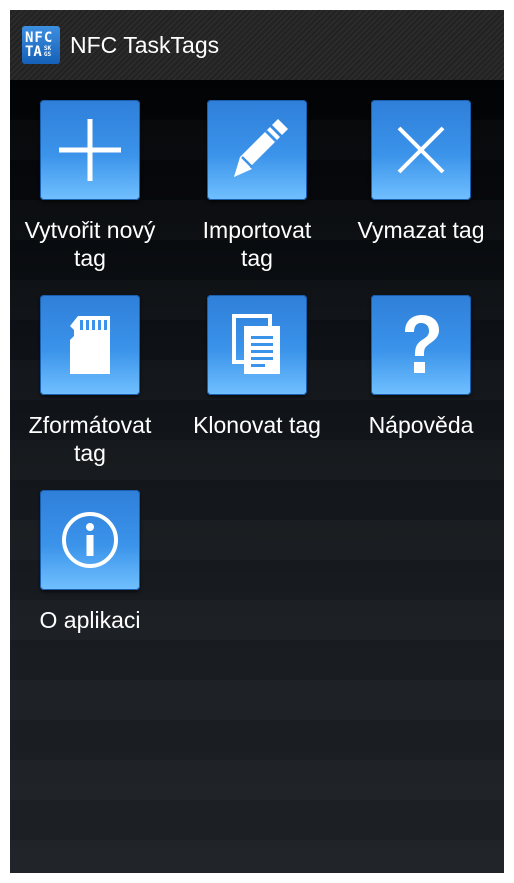 Image resolution: width=514 pixels, height=883 pixels. I want to click on tile-label: Vymazat tag, so click(421, 230).